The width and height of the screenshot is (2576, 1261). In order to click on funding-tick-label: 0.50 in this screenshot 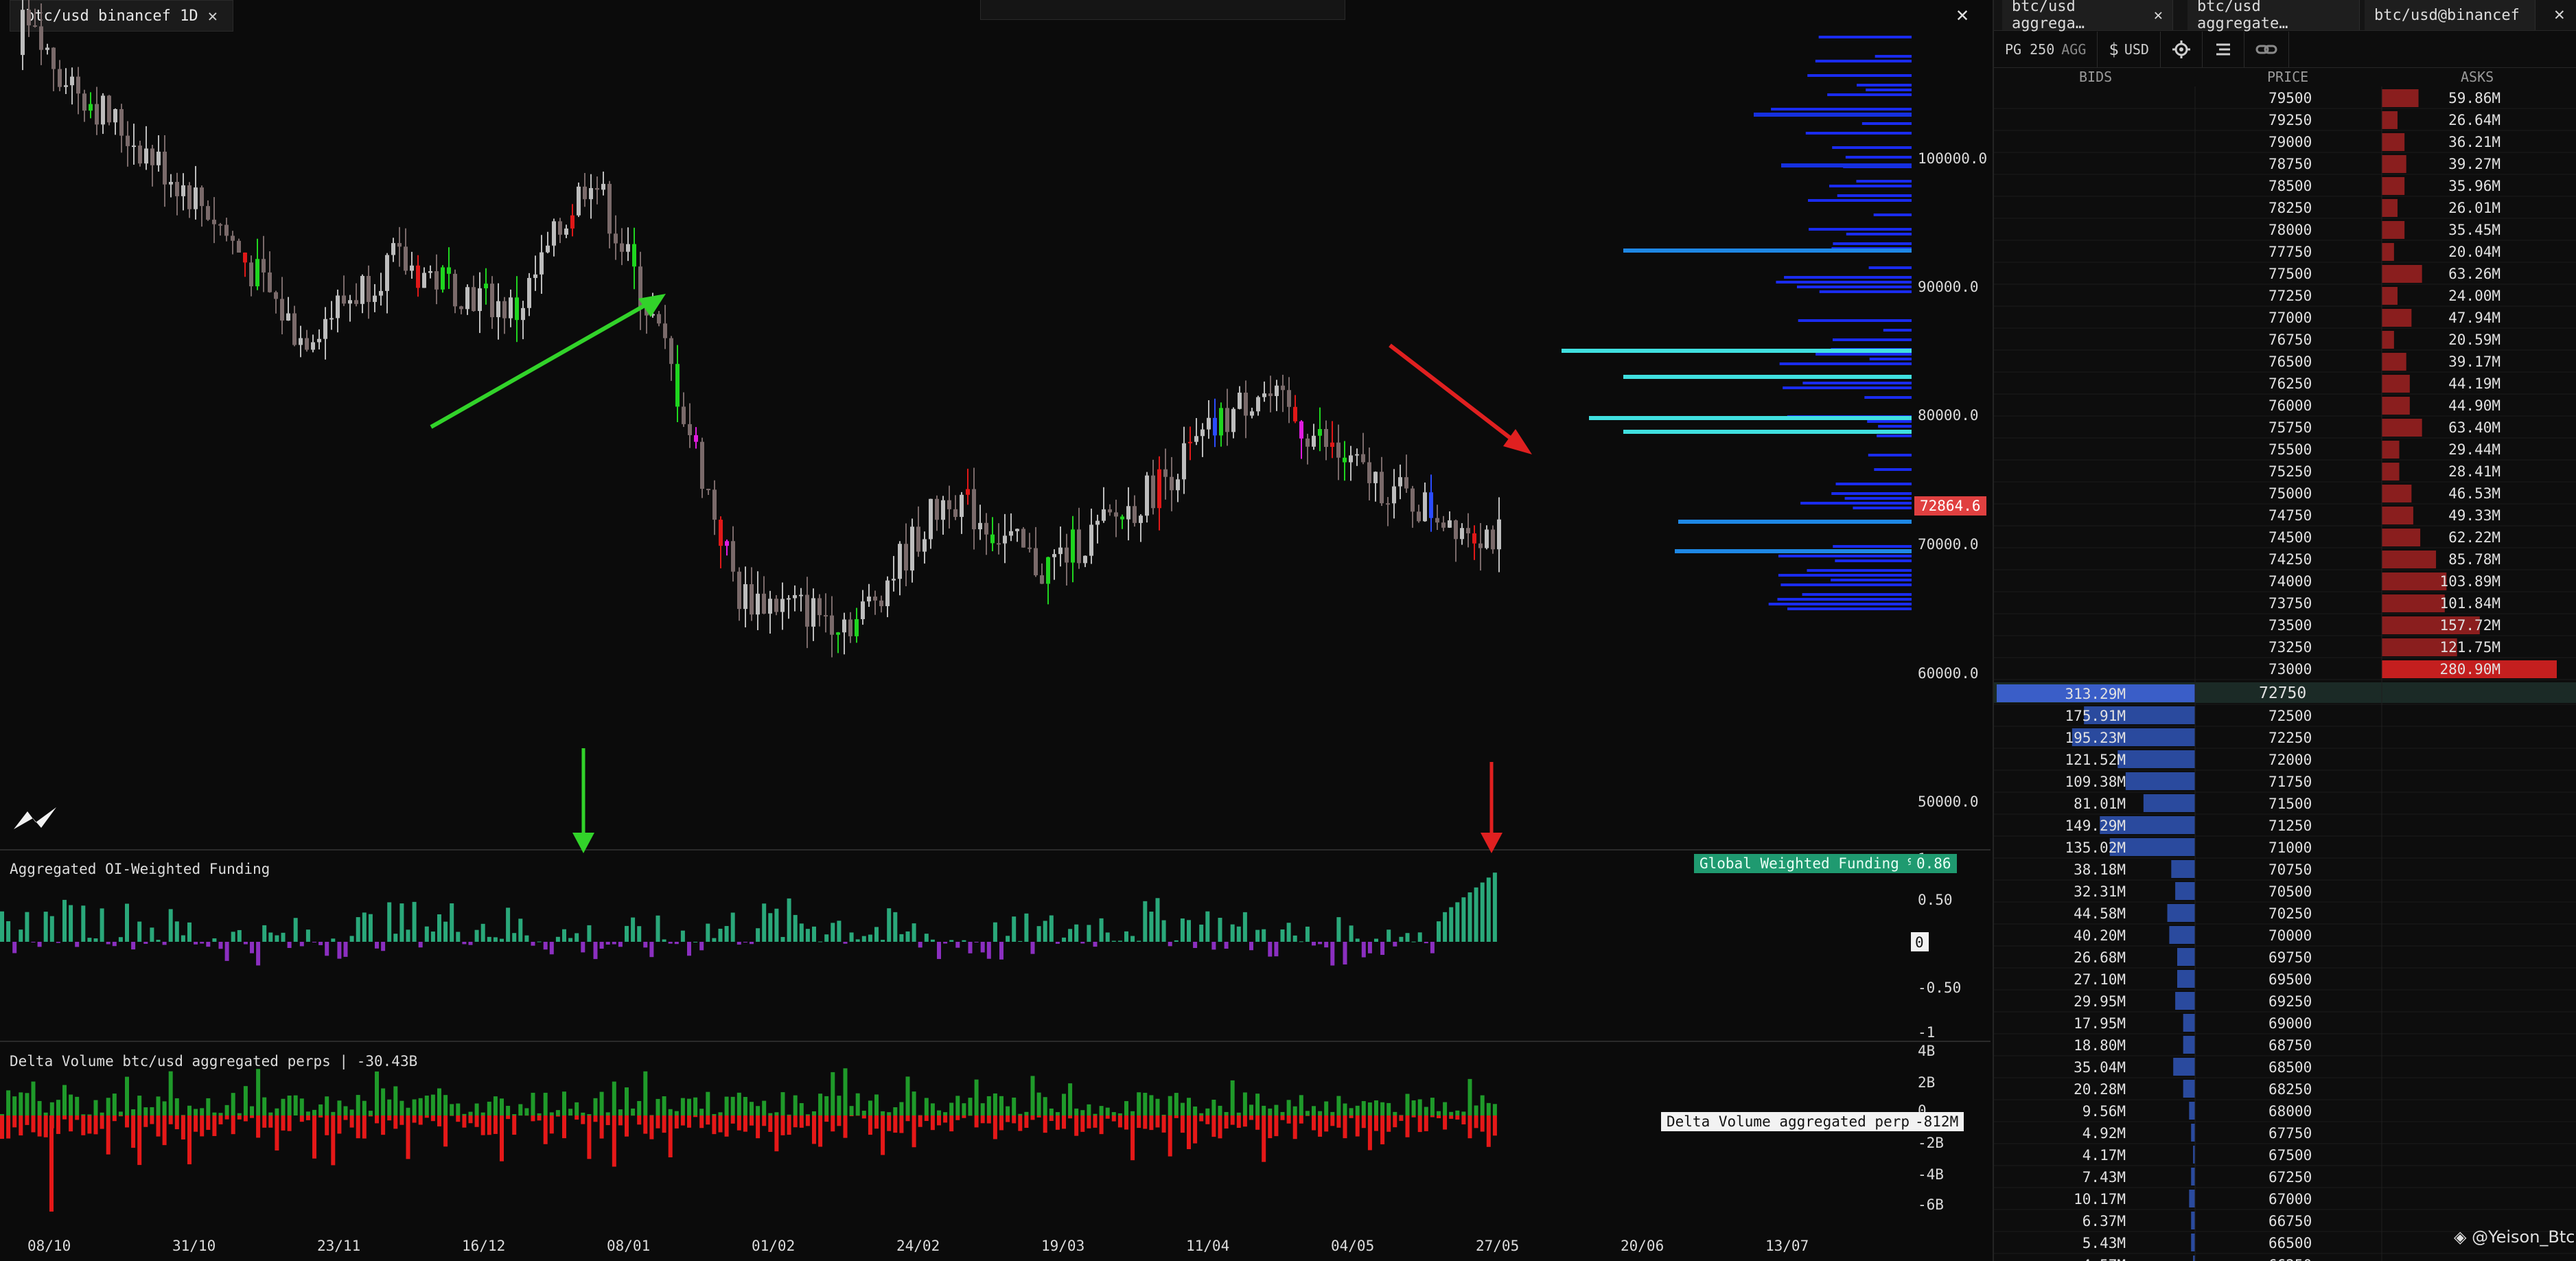, I will do `click(1935, 900)`.